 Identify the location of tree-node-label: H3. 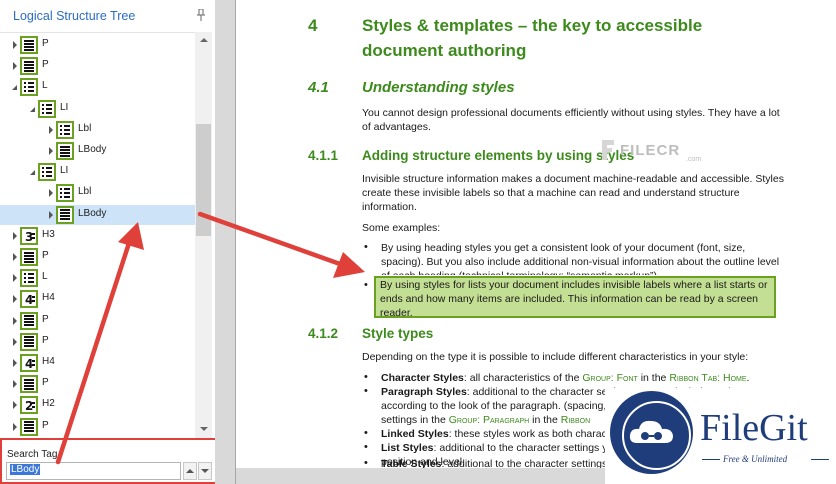
(48, 234).